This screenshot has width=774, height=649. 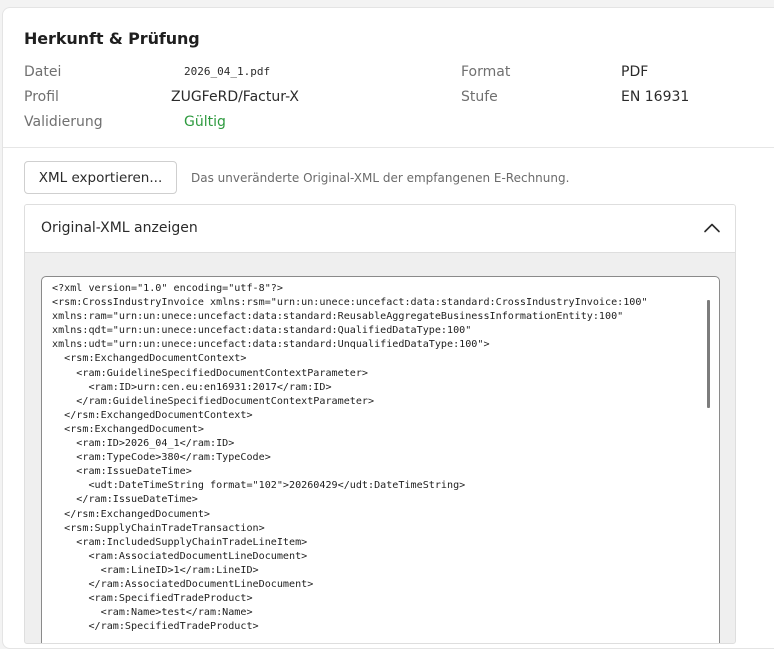 I want to click on validation-label: Validierung, so click(x=63, y=122).